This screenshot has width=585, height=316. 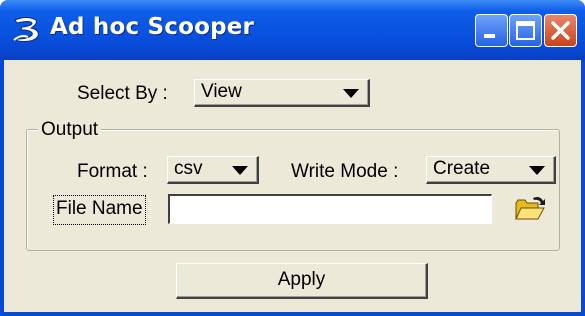 I want to click on close-icon, so click(x=560, y=30).